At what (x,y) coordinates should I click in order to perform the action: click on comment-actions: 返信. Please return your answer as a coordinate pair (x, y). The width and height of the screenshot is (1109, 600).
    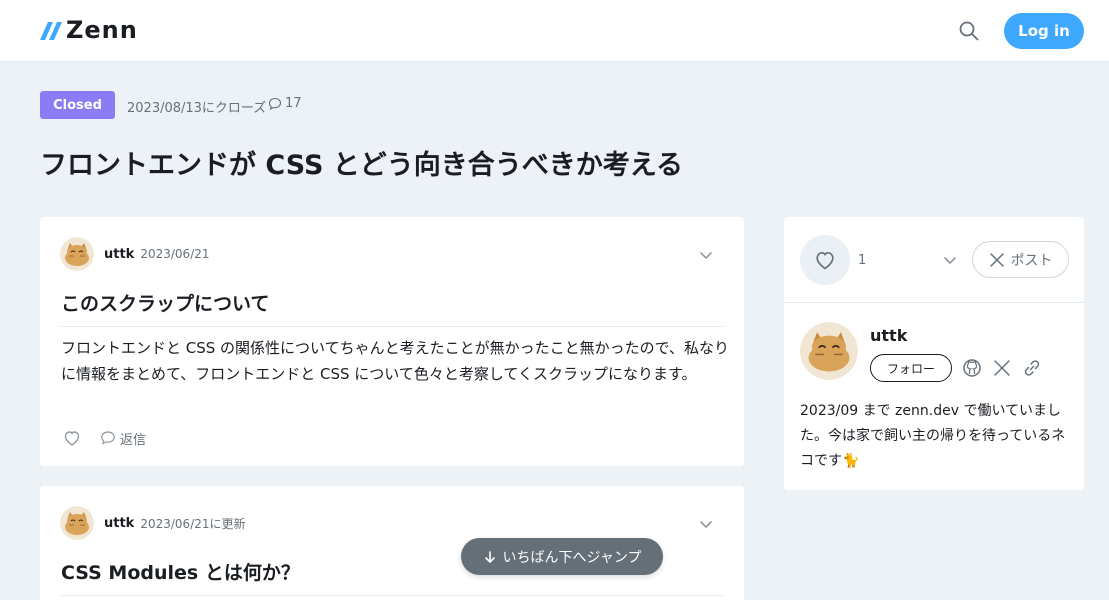
    Looking at the image, I should click on (104, 438).